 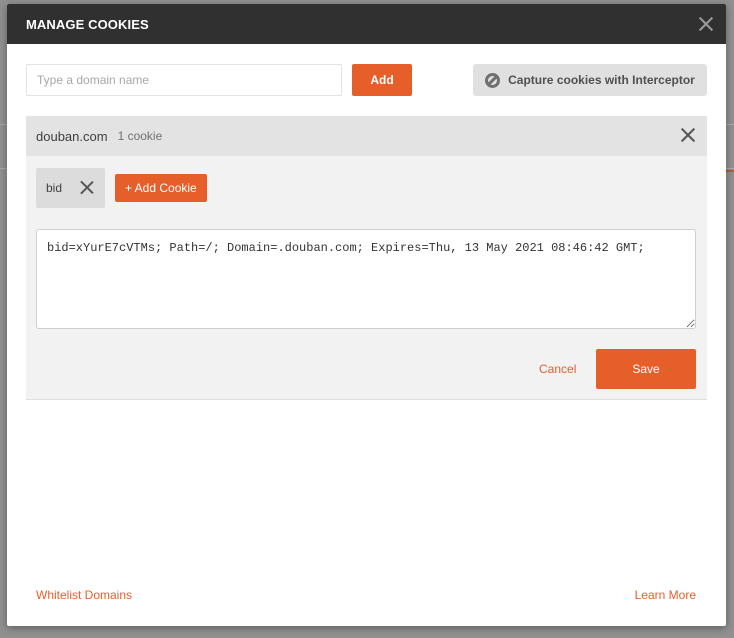 I want to click on interceptor-label: Capture cookies with Interceptor, so click(x=601, y=80).